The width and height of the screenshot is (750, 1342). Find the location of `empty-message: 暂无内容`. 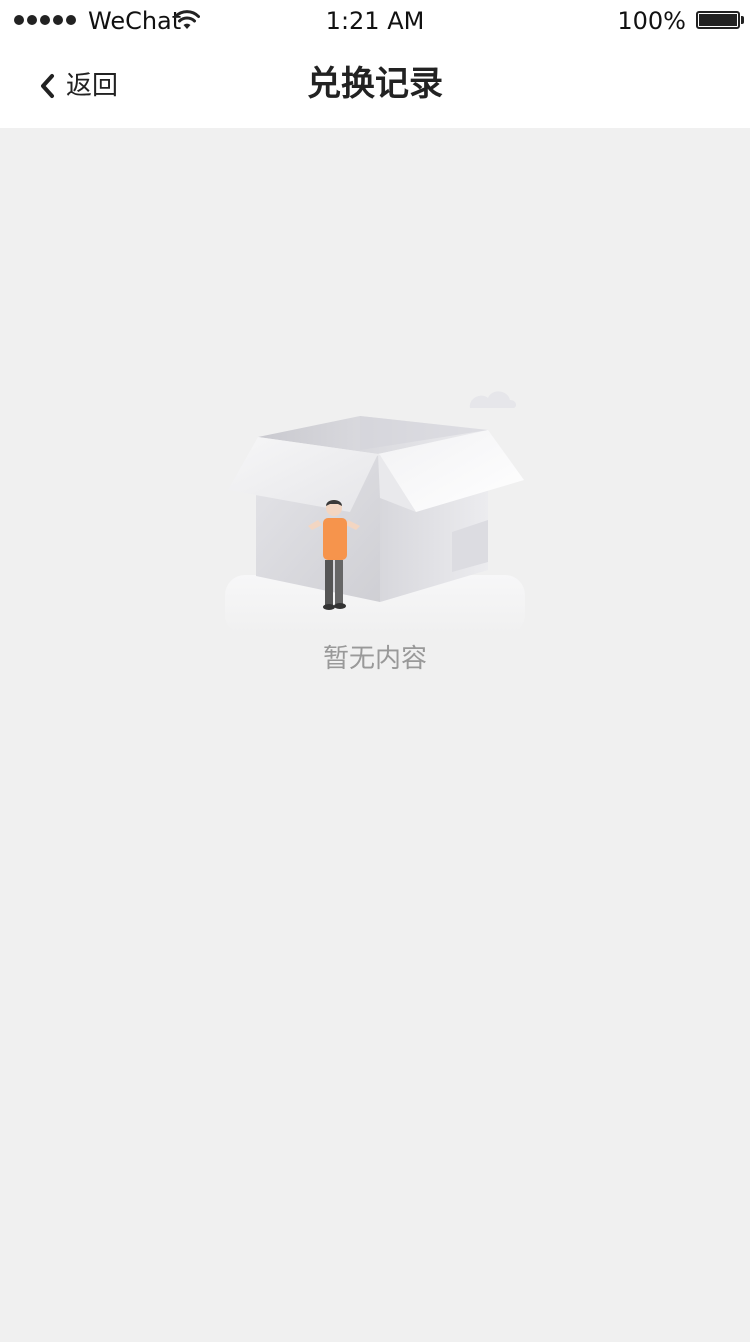

empty-message: 暂无内容 is located at coordinates (374, 659).